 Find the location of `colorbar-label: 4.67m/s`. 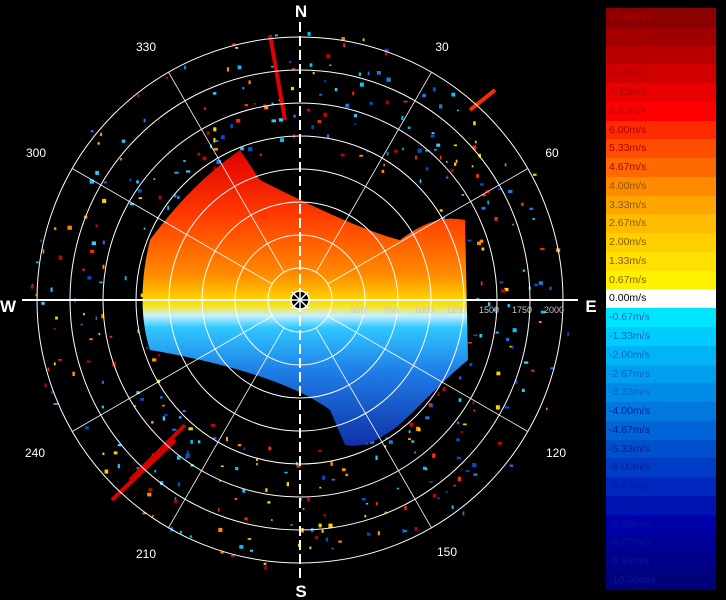

colorbar-label: 4.67m/s is located at coordinates (628, 167).